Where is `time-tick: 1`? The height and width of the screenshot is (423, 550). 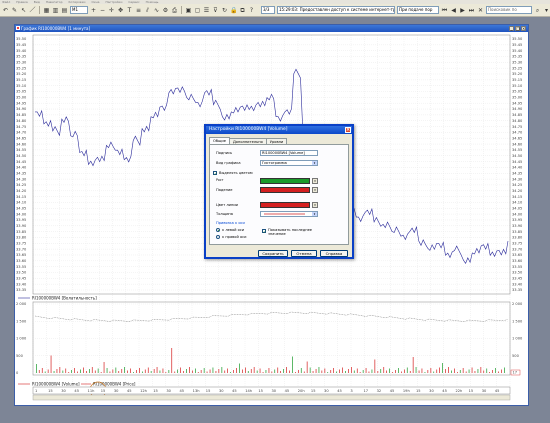
time-tick: 1 is located at coordinates (36, 391).